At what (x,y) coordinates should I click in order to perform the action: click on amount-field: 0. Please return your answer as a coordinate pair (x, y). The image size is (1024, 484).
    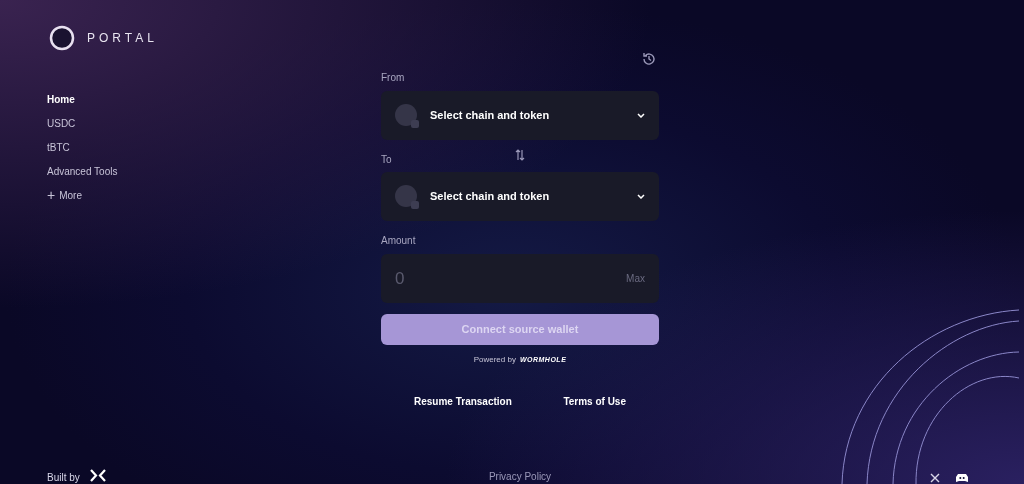
    Looking at the image, I should click on (455, 278).